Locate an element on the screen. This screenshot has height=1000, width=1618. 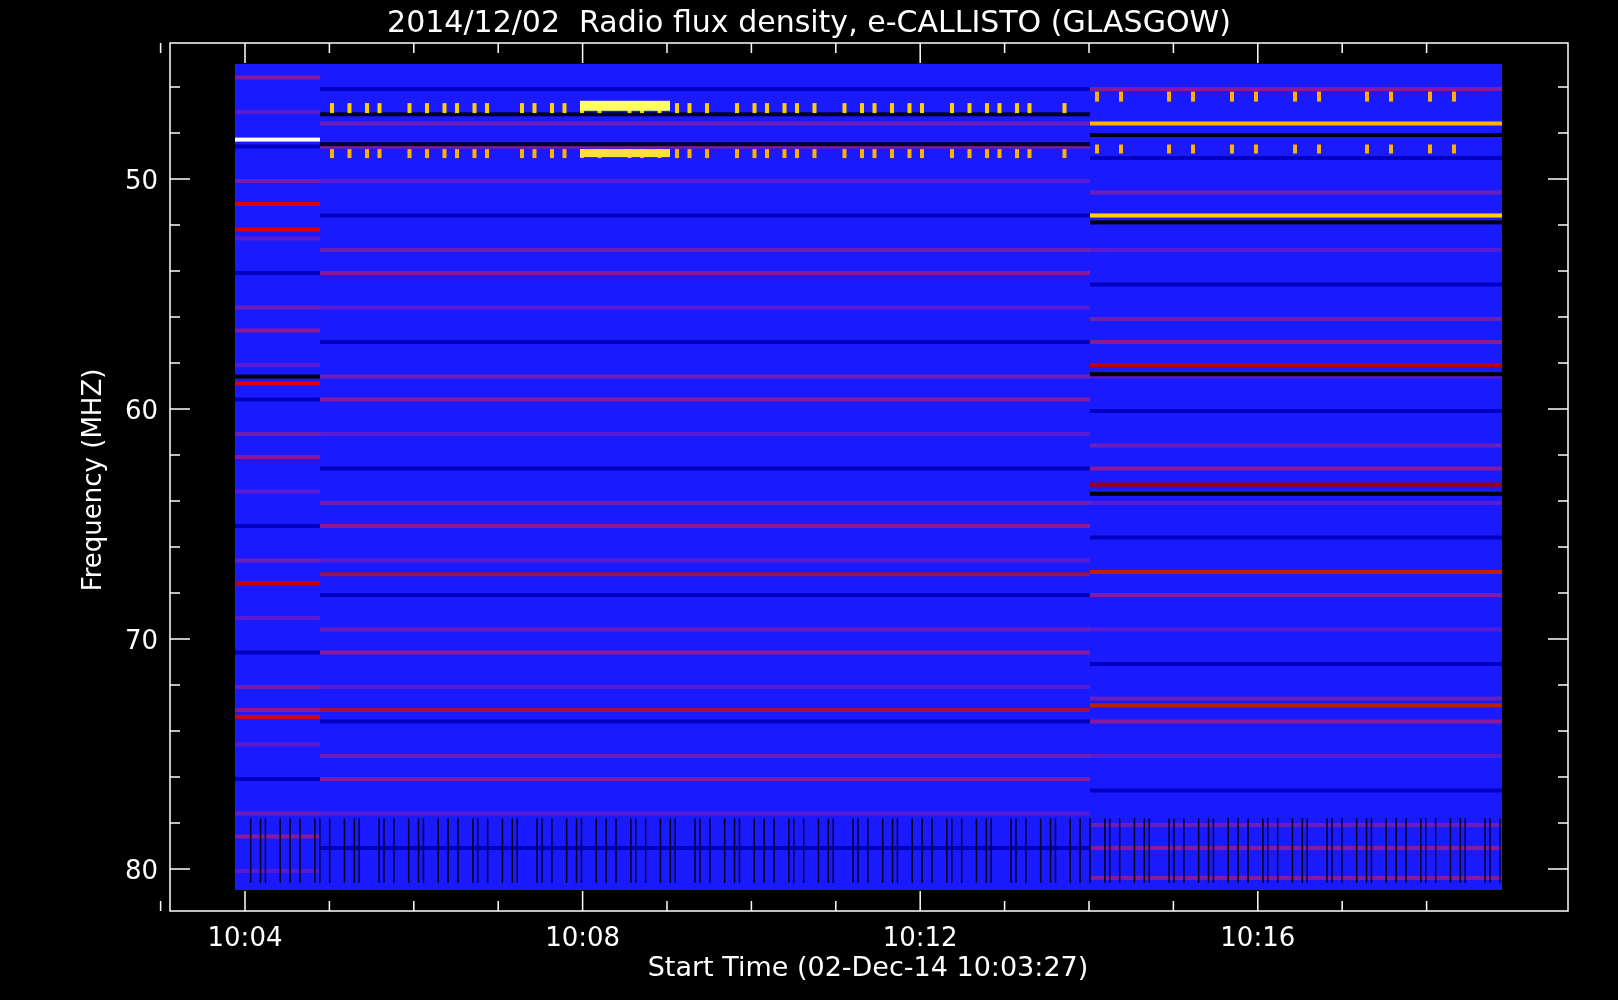
y-tick-label: 50 is located at coordinates (141, 180).